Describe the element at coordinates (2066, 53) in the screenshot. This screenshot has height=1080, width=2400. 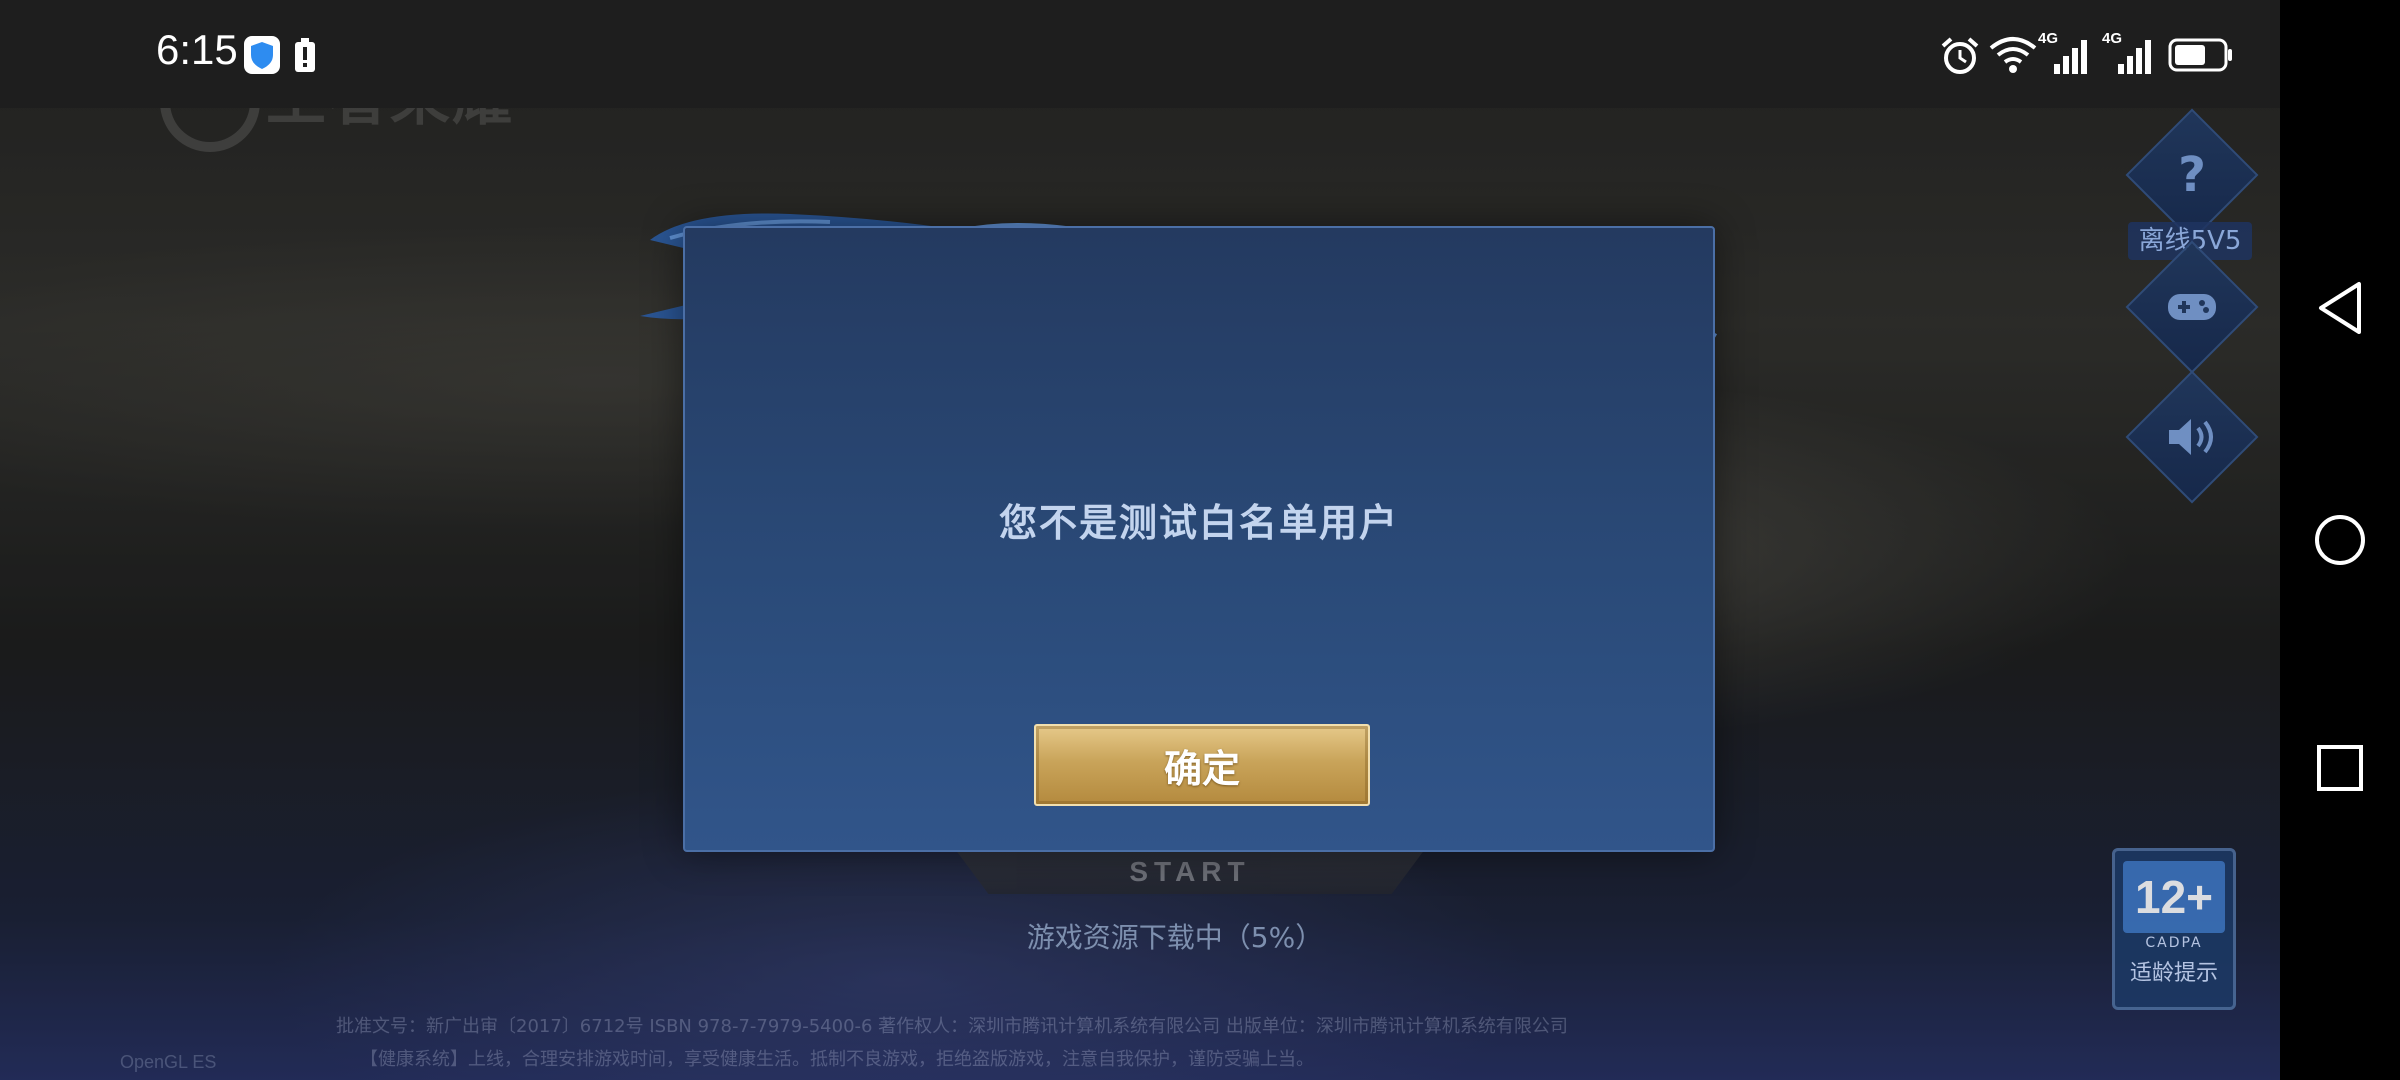
I see `cellular-signal-1-icon: 4G` at that location.